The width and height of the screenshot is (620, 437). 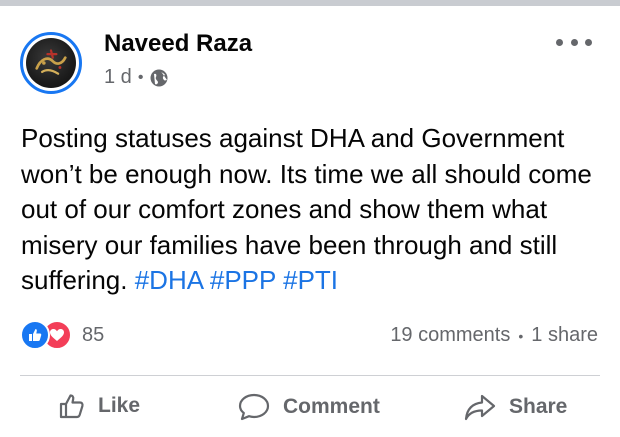 I want to click on more-options-icon, so click(x=574, y=42).